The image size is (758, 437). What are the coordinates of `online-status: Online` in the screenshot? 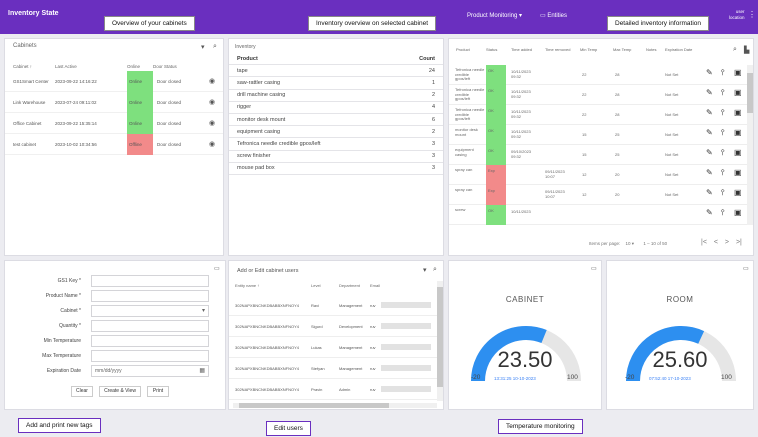 It's located at (140, 102).